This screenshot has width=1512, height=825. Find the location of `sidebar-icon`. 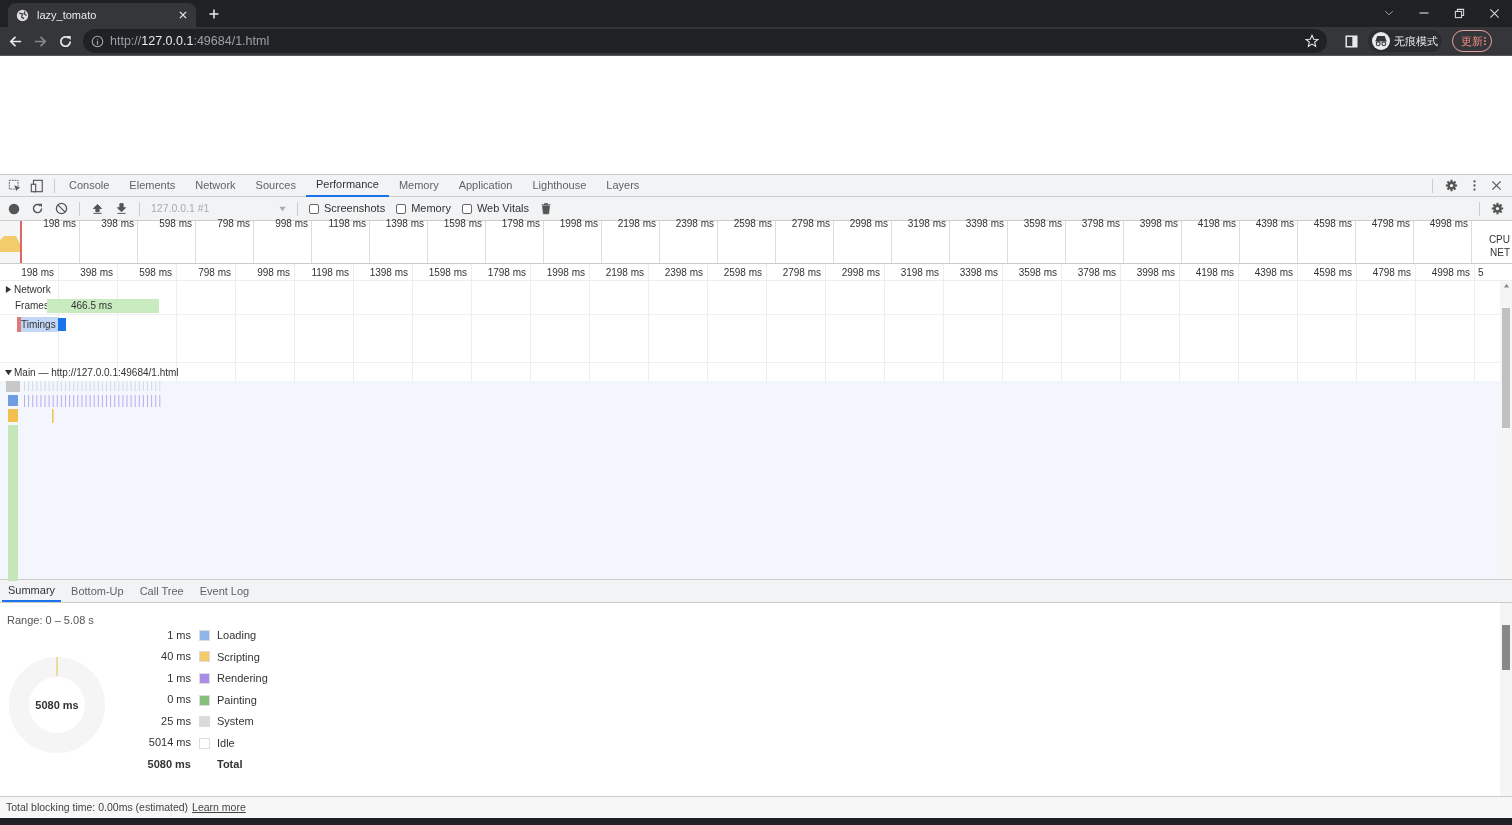

sidebar-icon is located at coordinates (1351, 41).